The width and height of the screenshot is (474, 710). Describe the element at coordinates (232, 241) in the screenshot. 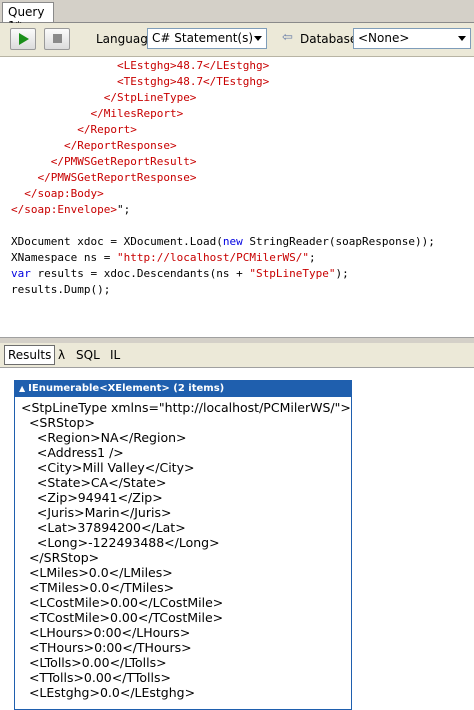

I see `code-token: new` at that location.